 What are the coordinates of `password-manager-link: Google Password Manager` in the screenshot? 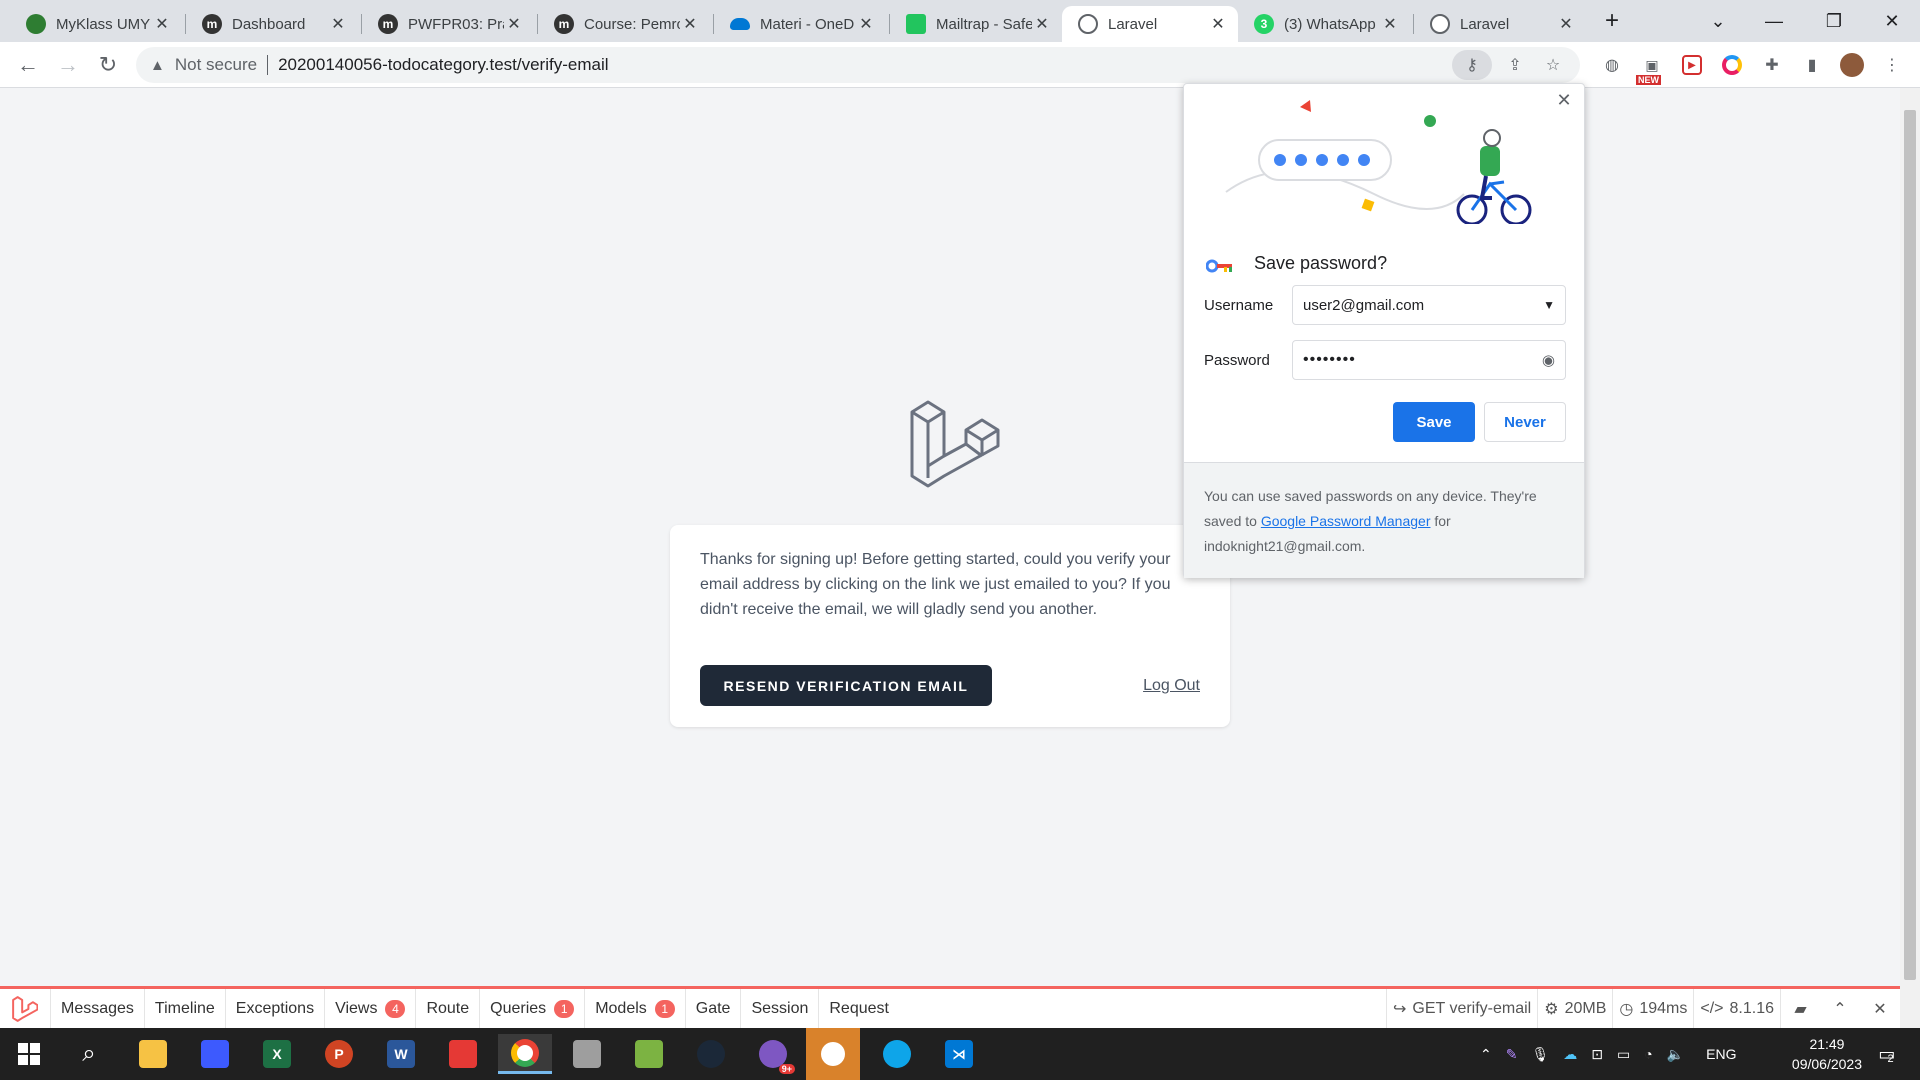 It's located at (1346, 521).